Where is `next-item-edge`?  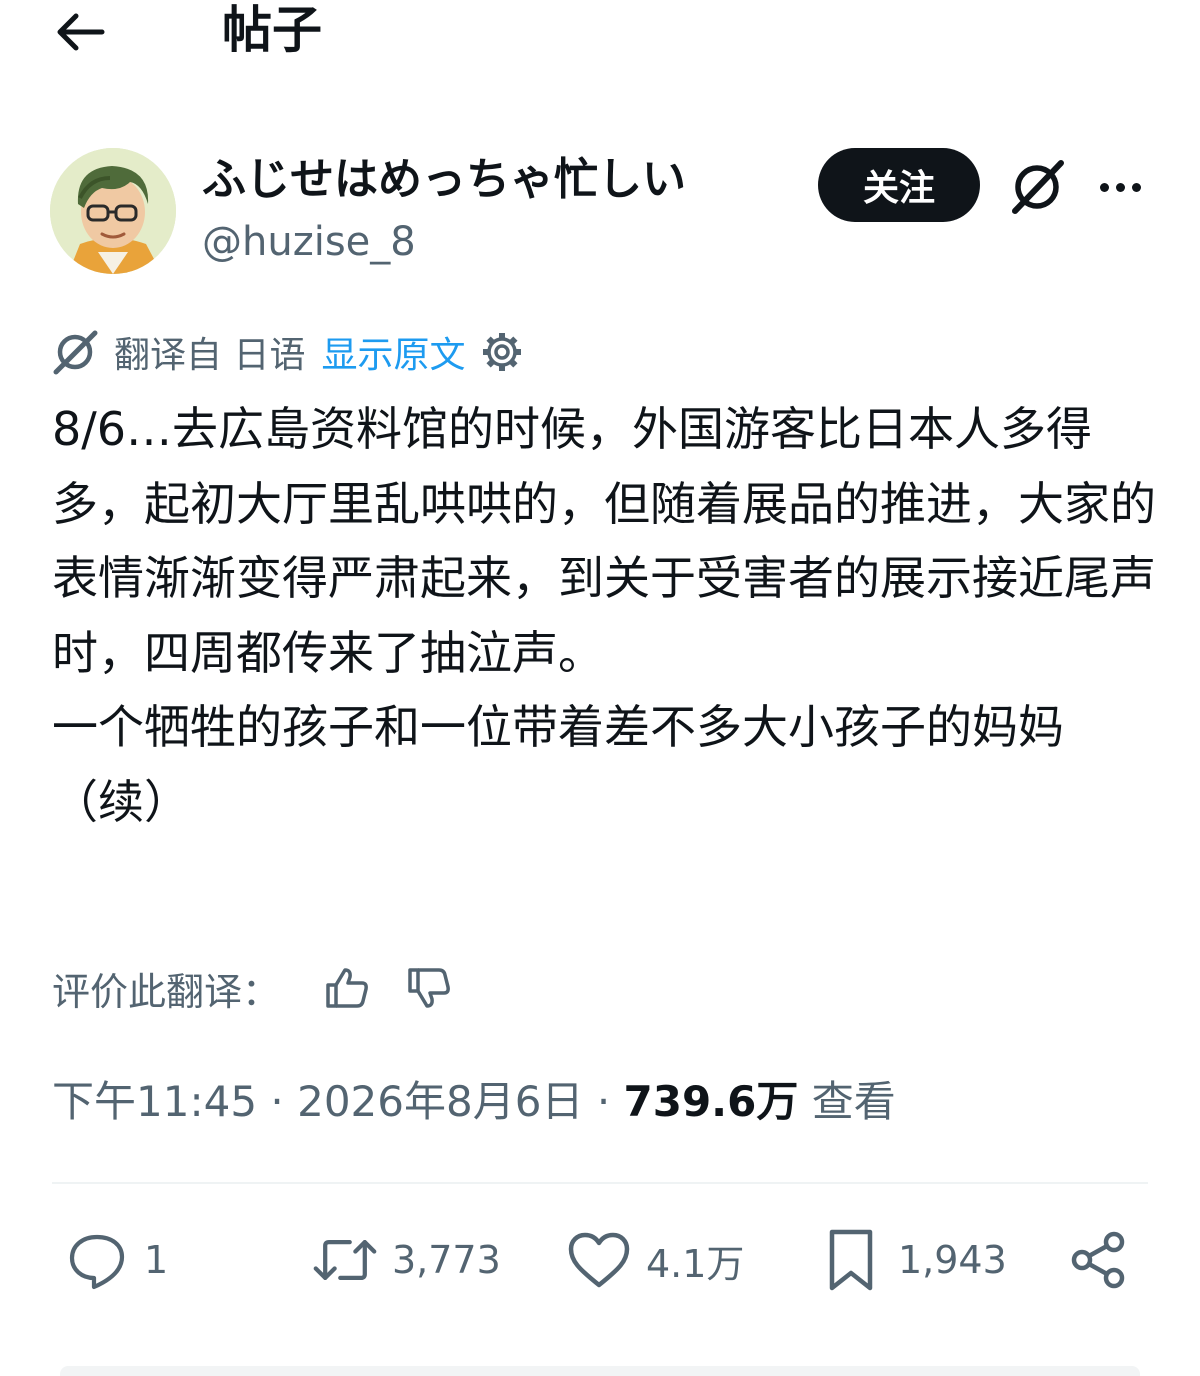 next-item-edge is located at coordinates (600, 1371).